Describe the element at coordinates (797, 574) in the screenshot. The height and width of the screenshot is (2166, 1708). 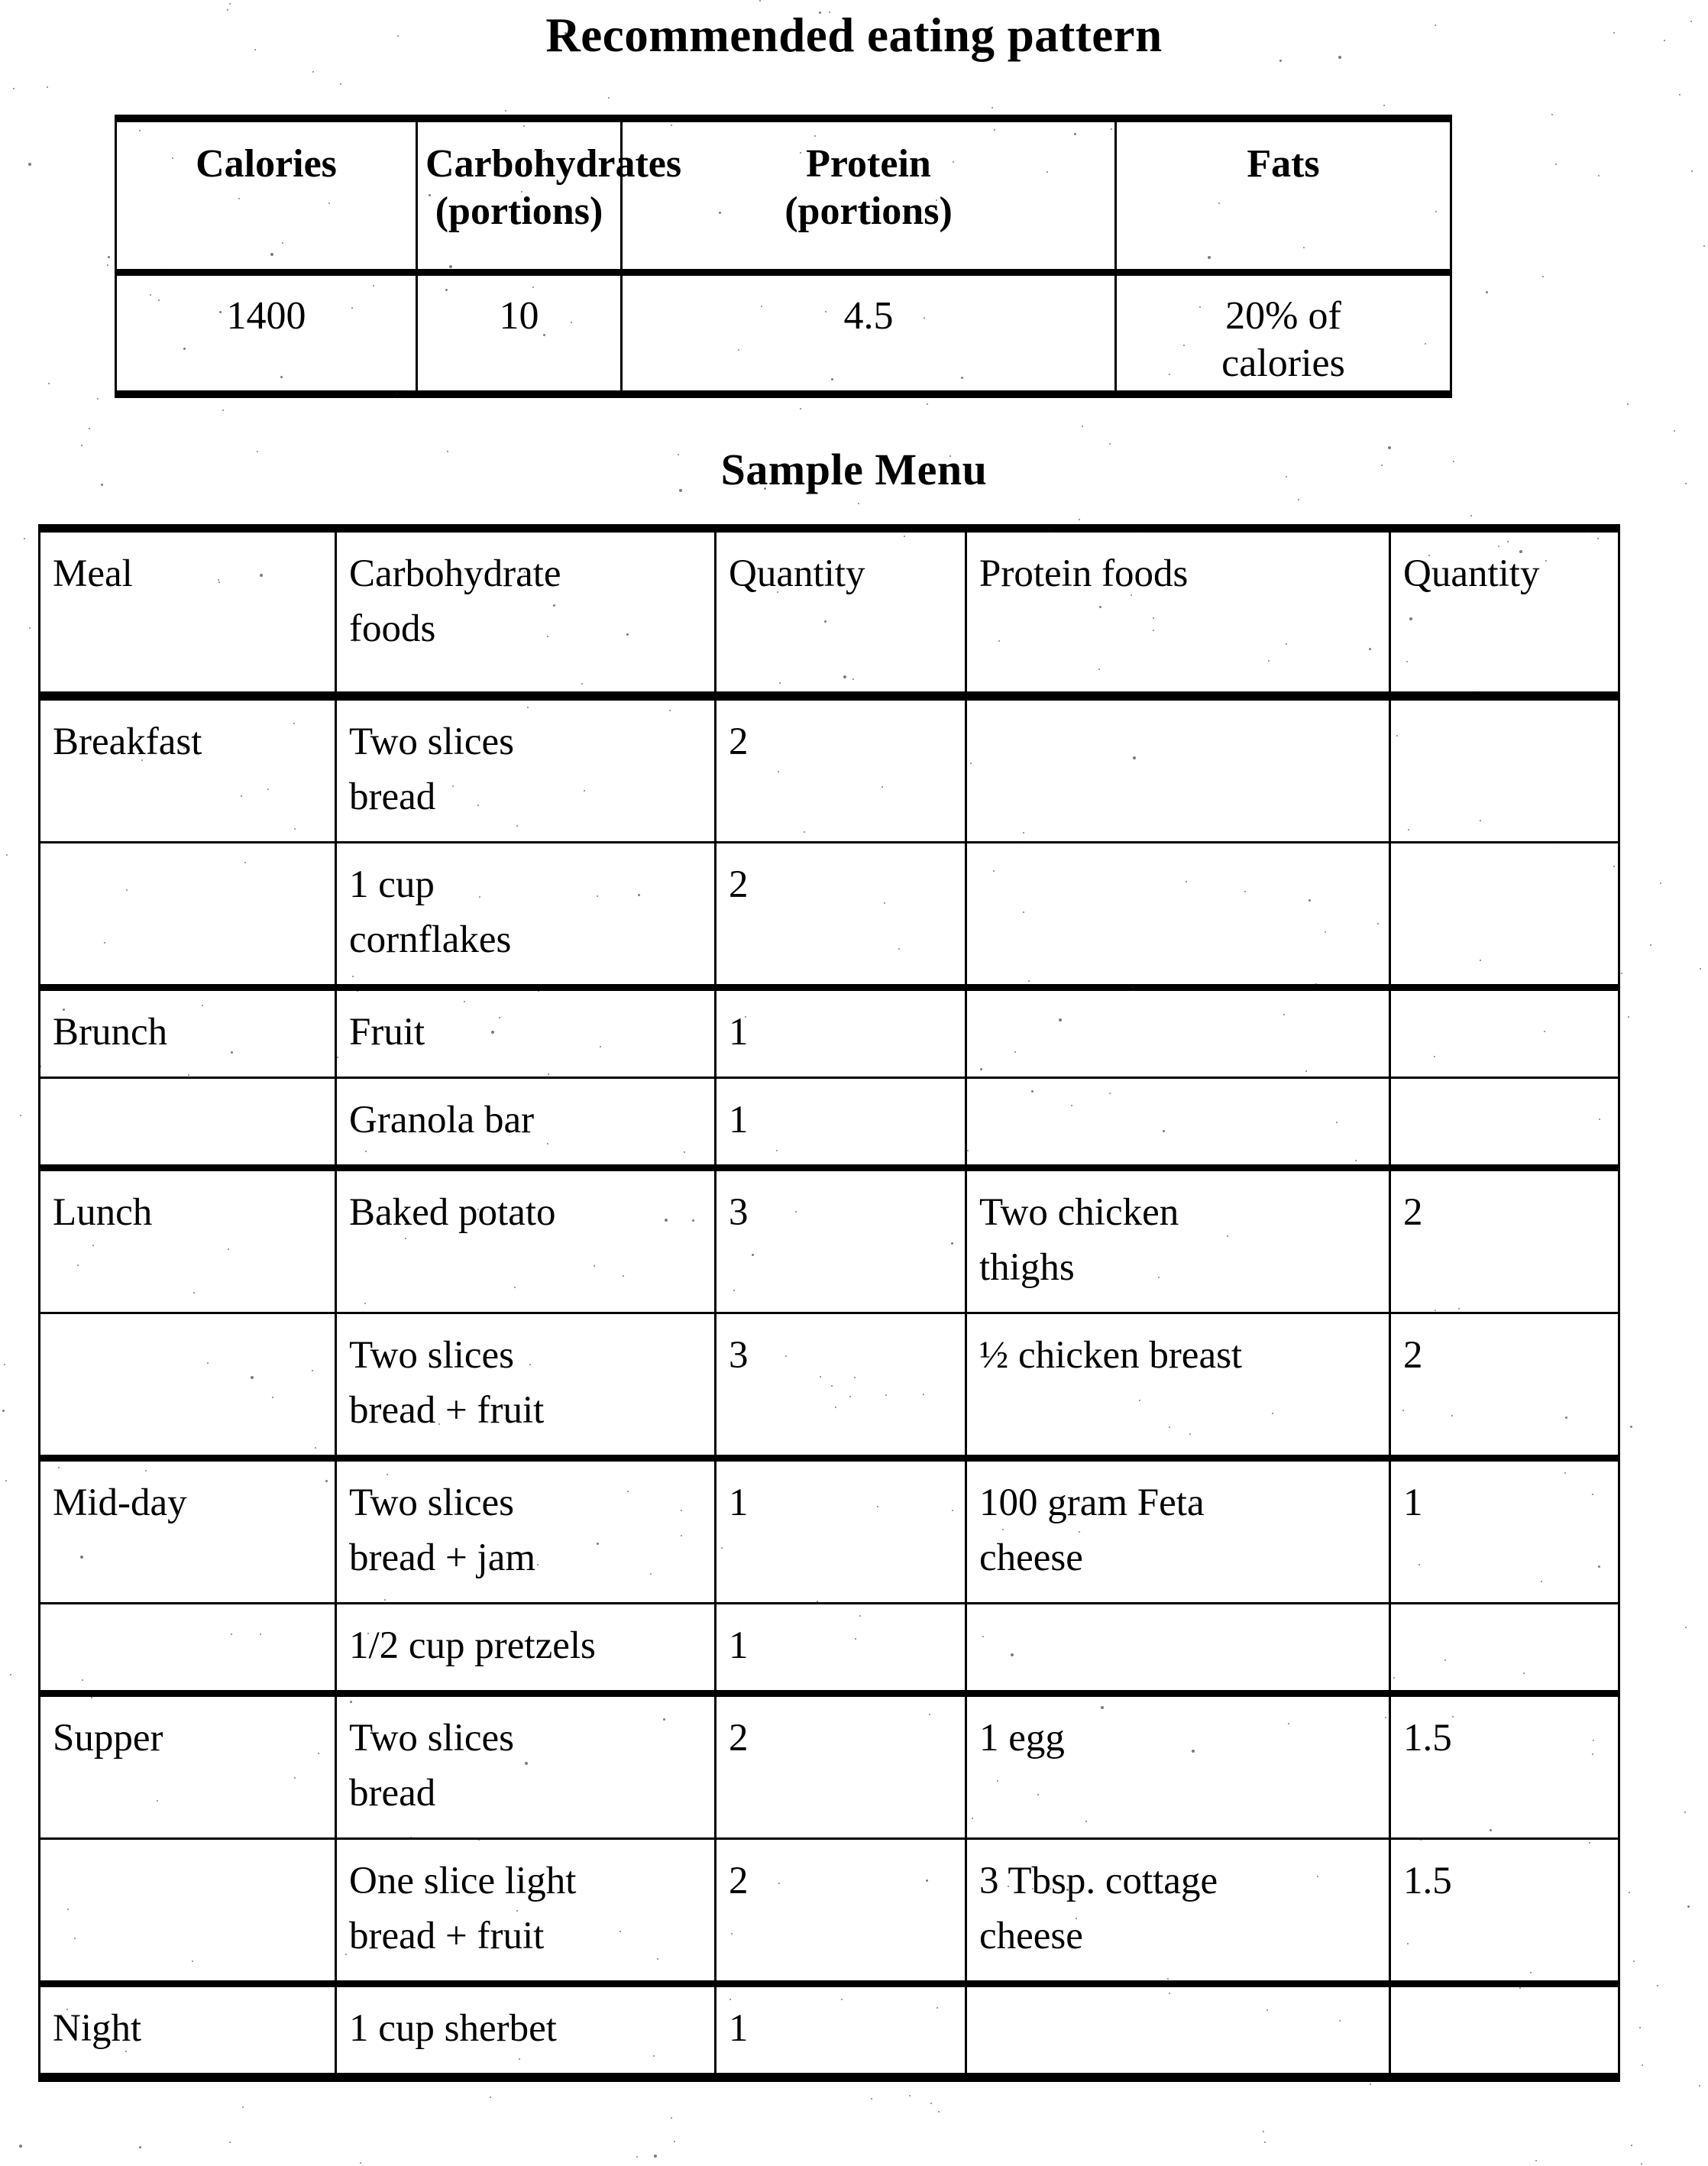
I see `header-carb-quantity: Quantity` at that location.